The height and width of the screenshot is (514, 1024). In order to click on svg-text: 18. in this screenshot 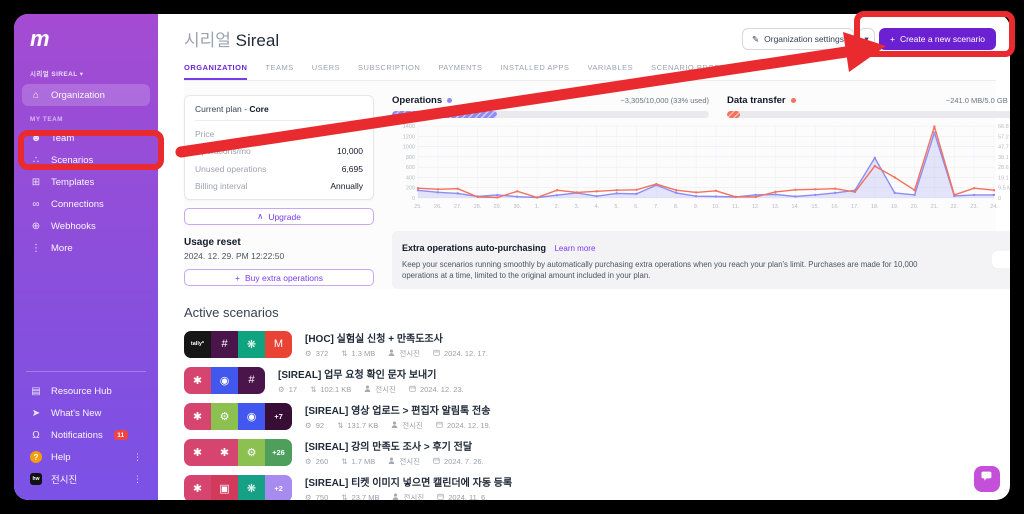, I will do `click(875, 207)`.